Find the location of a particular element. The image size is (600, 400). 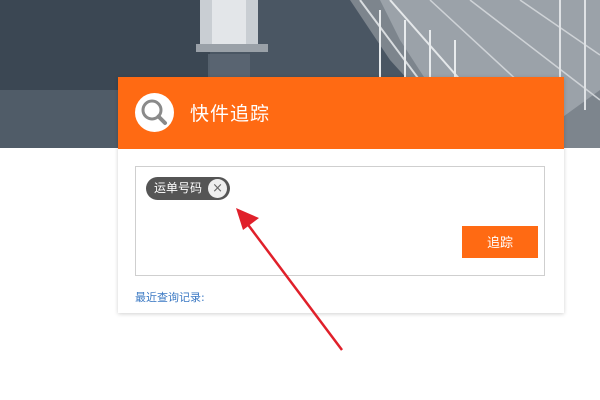

recent-queries-label: 最近查询记录: is located at coordinates (170, 297).